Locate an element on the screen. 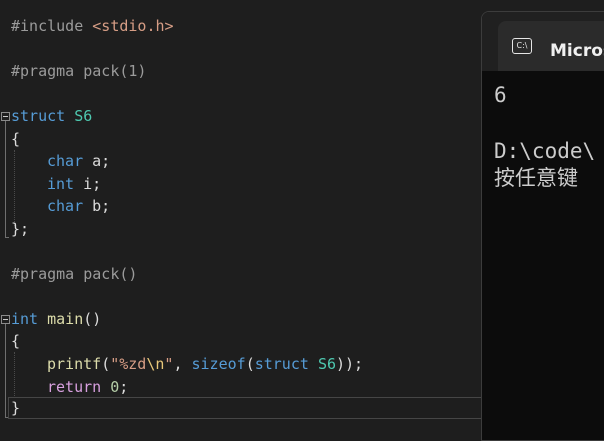 This screenshot has height=441, width=604. main-function-name: main is located at coordinates (65, 319).